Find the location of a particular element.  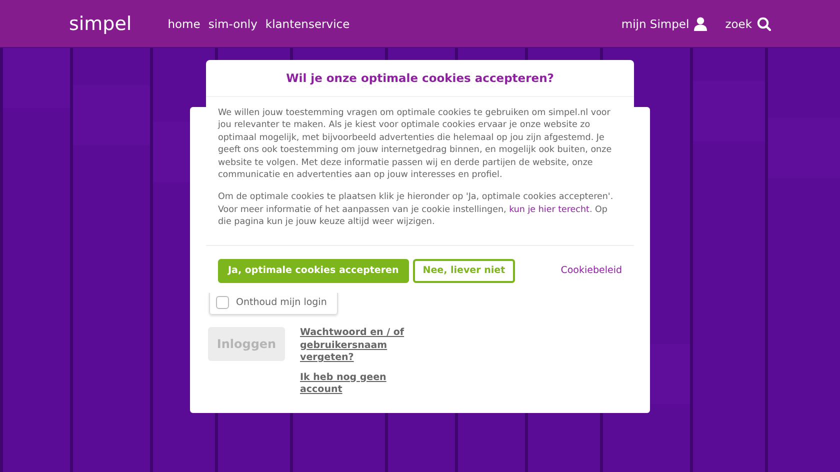

search-link: zoek is located at coordinates (748, 23).